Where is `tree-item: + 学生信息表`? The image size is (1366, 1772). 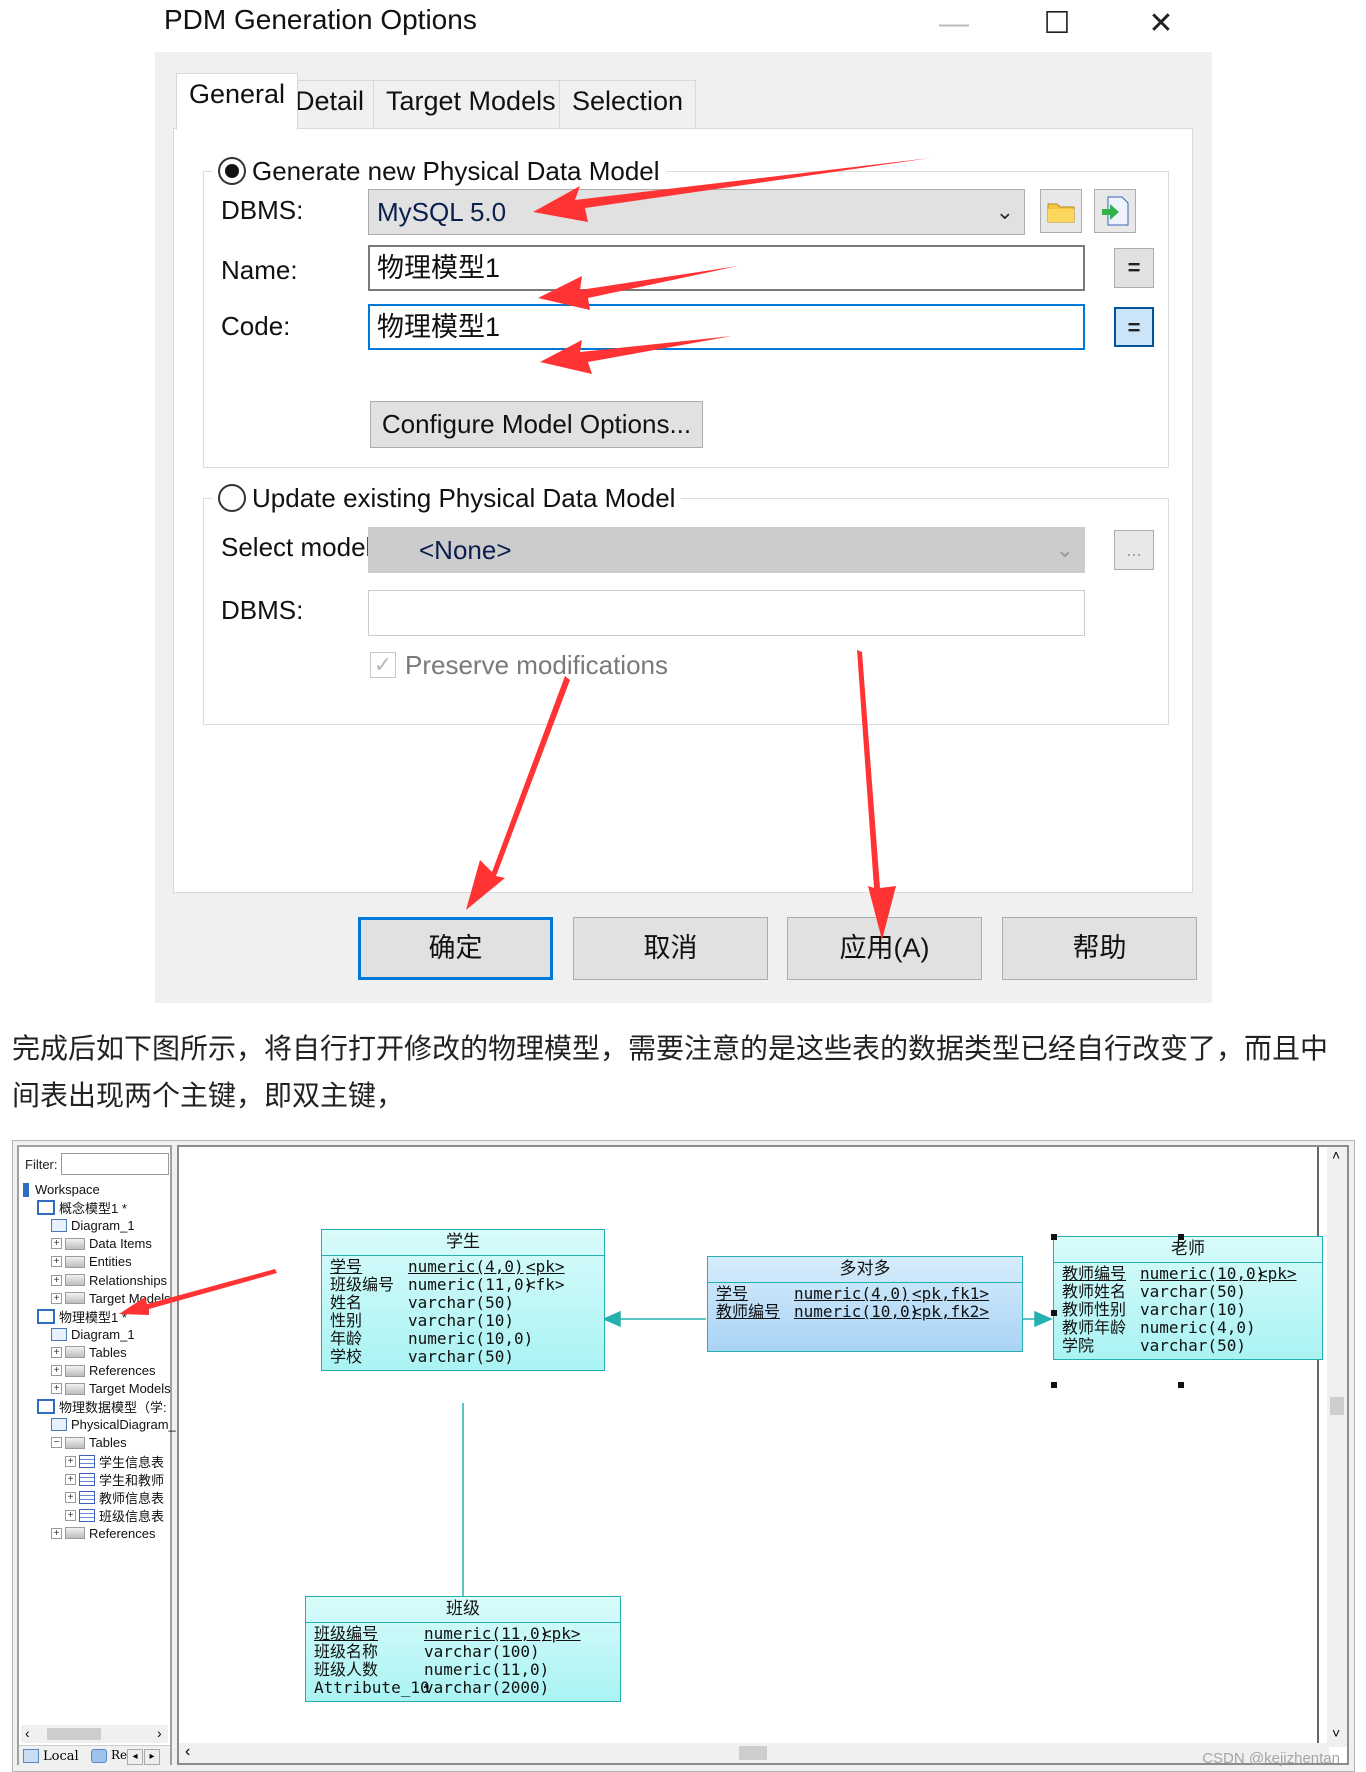
tree-item: + 学生信息表 is located at coordinates (114, 1461).